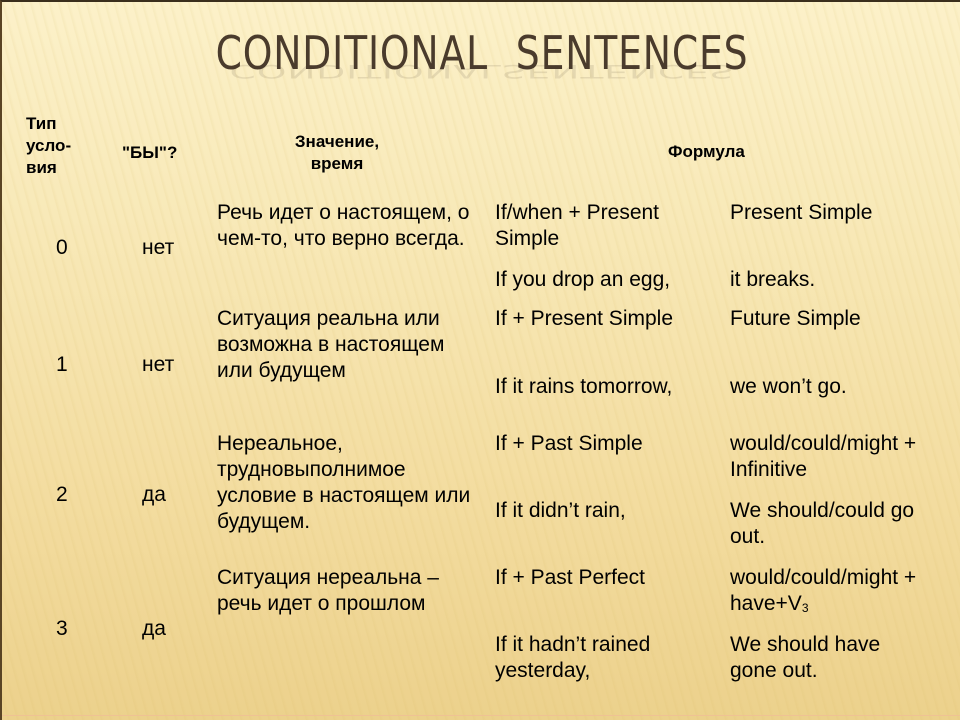 This screenshot has width=960, height=720. I want to click on subscript-3: 3, so click(805, 608).